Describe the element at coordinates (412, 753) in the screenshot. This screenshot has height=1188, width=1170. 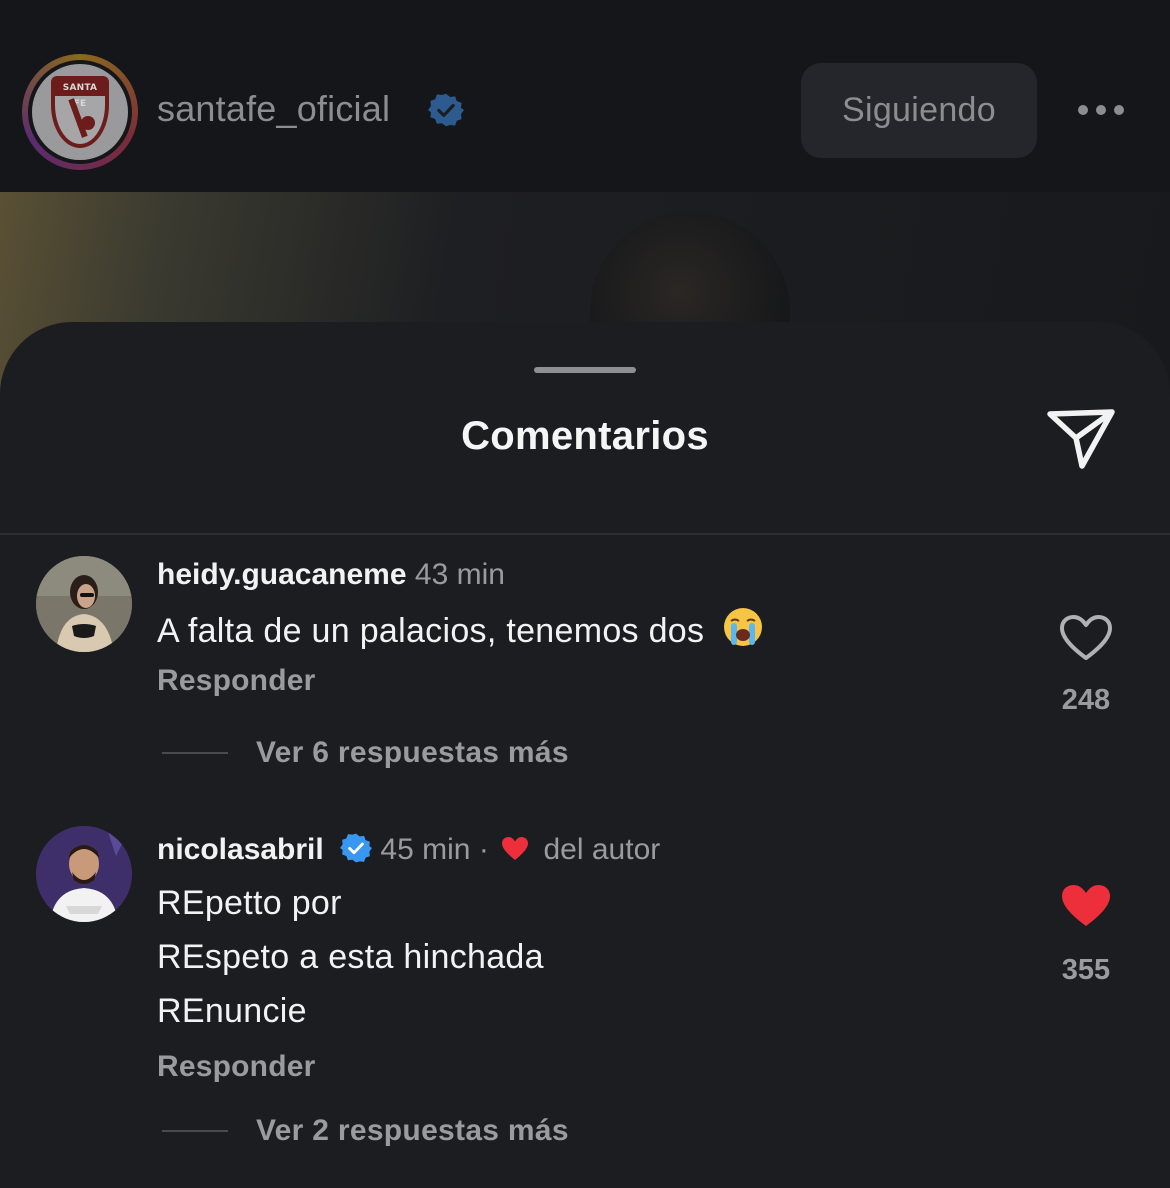
I see `view-replies-button: Ver 6 respuestas más` at that location.